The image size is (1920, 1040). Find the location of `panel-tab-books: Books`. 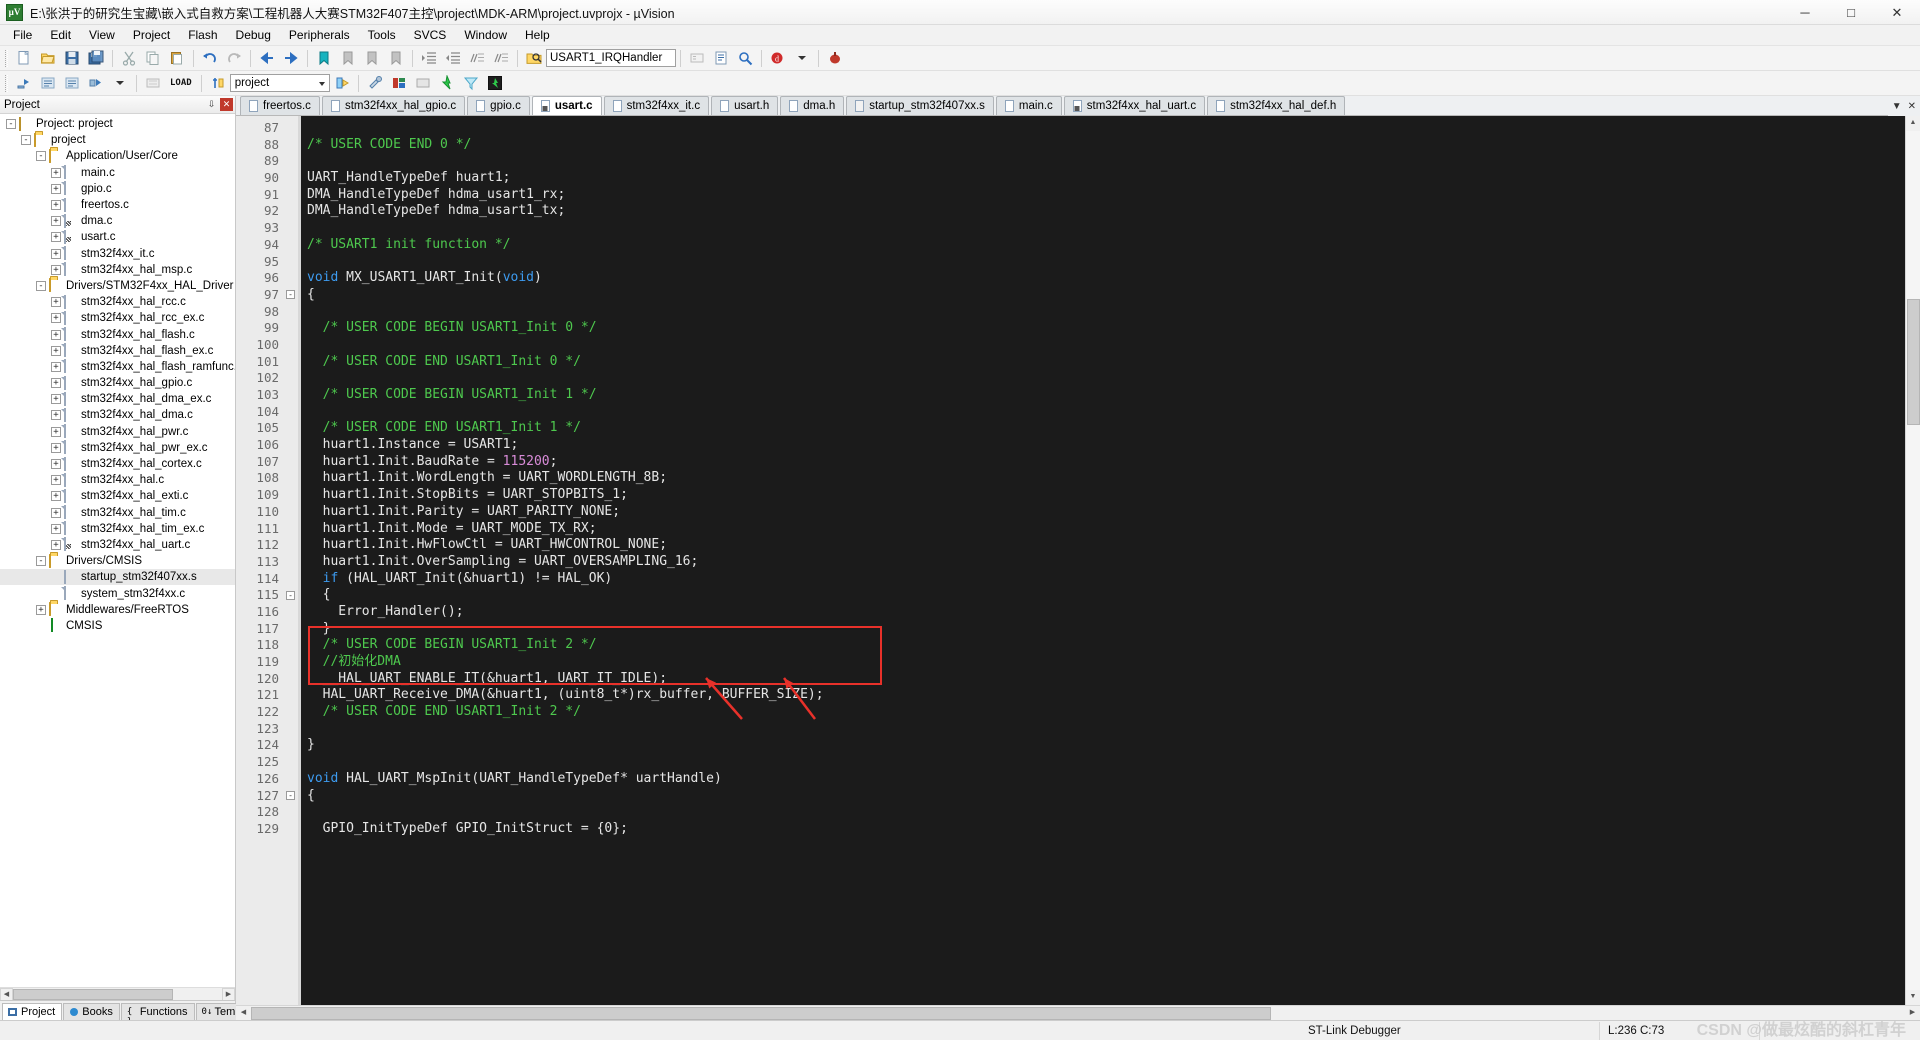

panel-tab-books: Books is located at coordinates (91, 1011).